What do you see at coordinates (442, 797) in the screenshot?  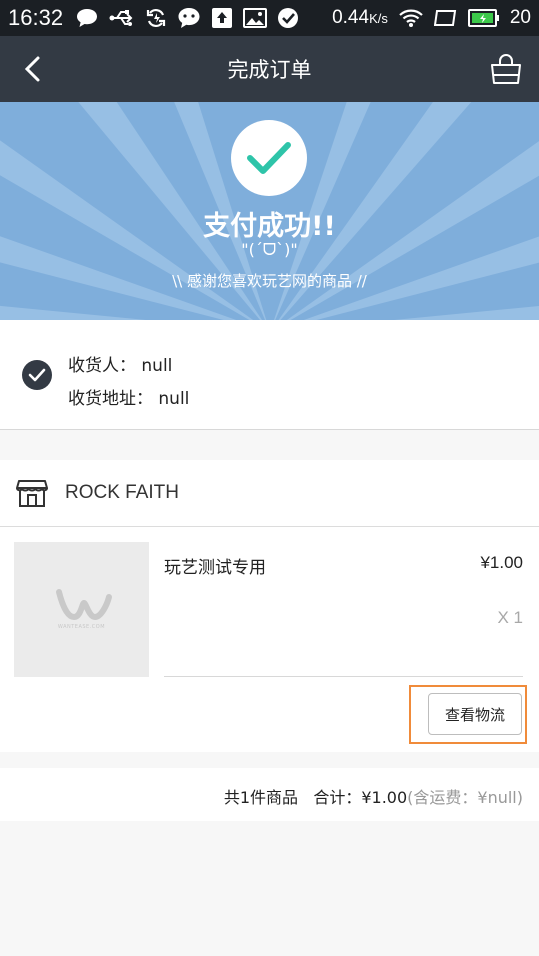 I see `shipping-open: (含运费：` at bounding box center [442, 797].